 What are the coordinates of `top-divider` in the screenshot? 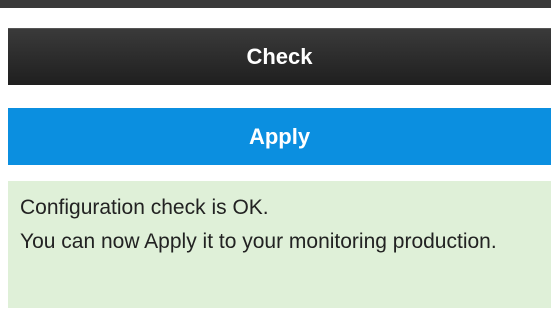 It's located at (275, 4).